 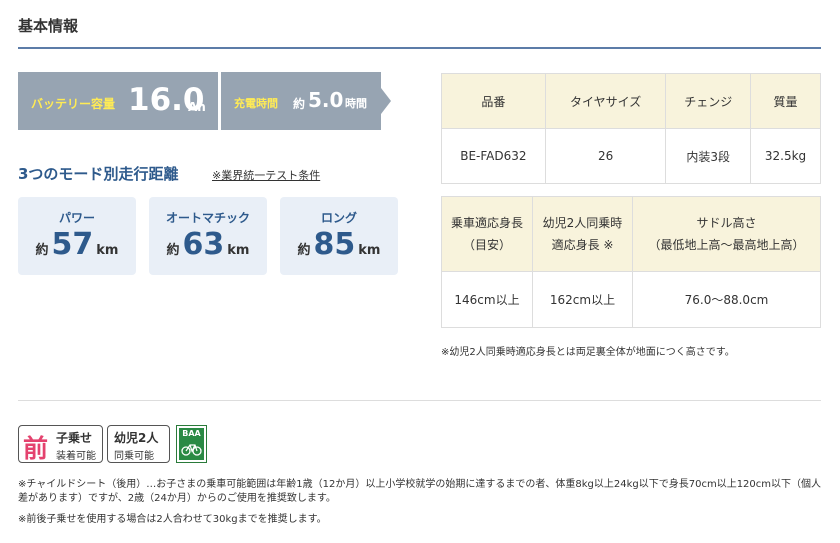 I want to click on header-line: （最低地上高〜最高地上高）, so click(x=726, y=245).